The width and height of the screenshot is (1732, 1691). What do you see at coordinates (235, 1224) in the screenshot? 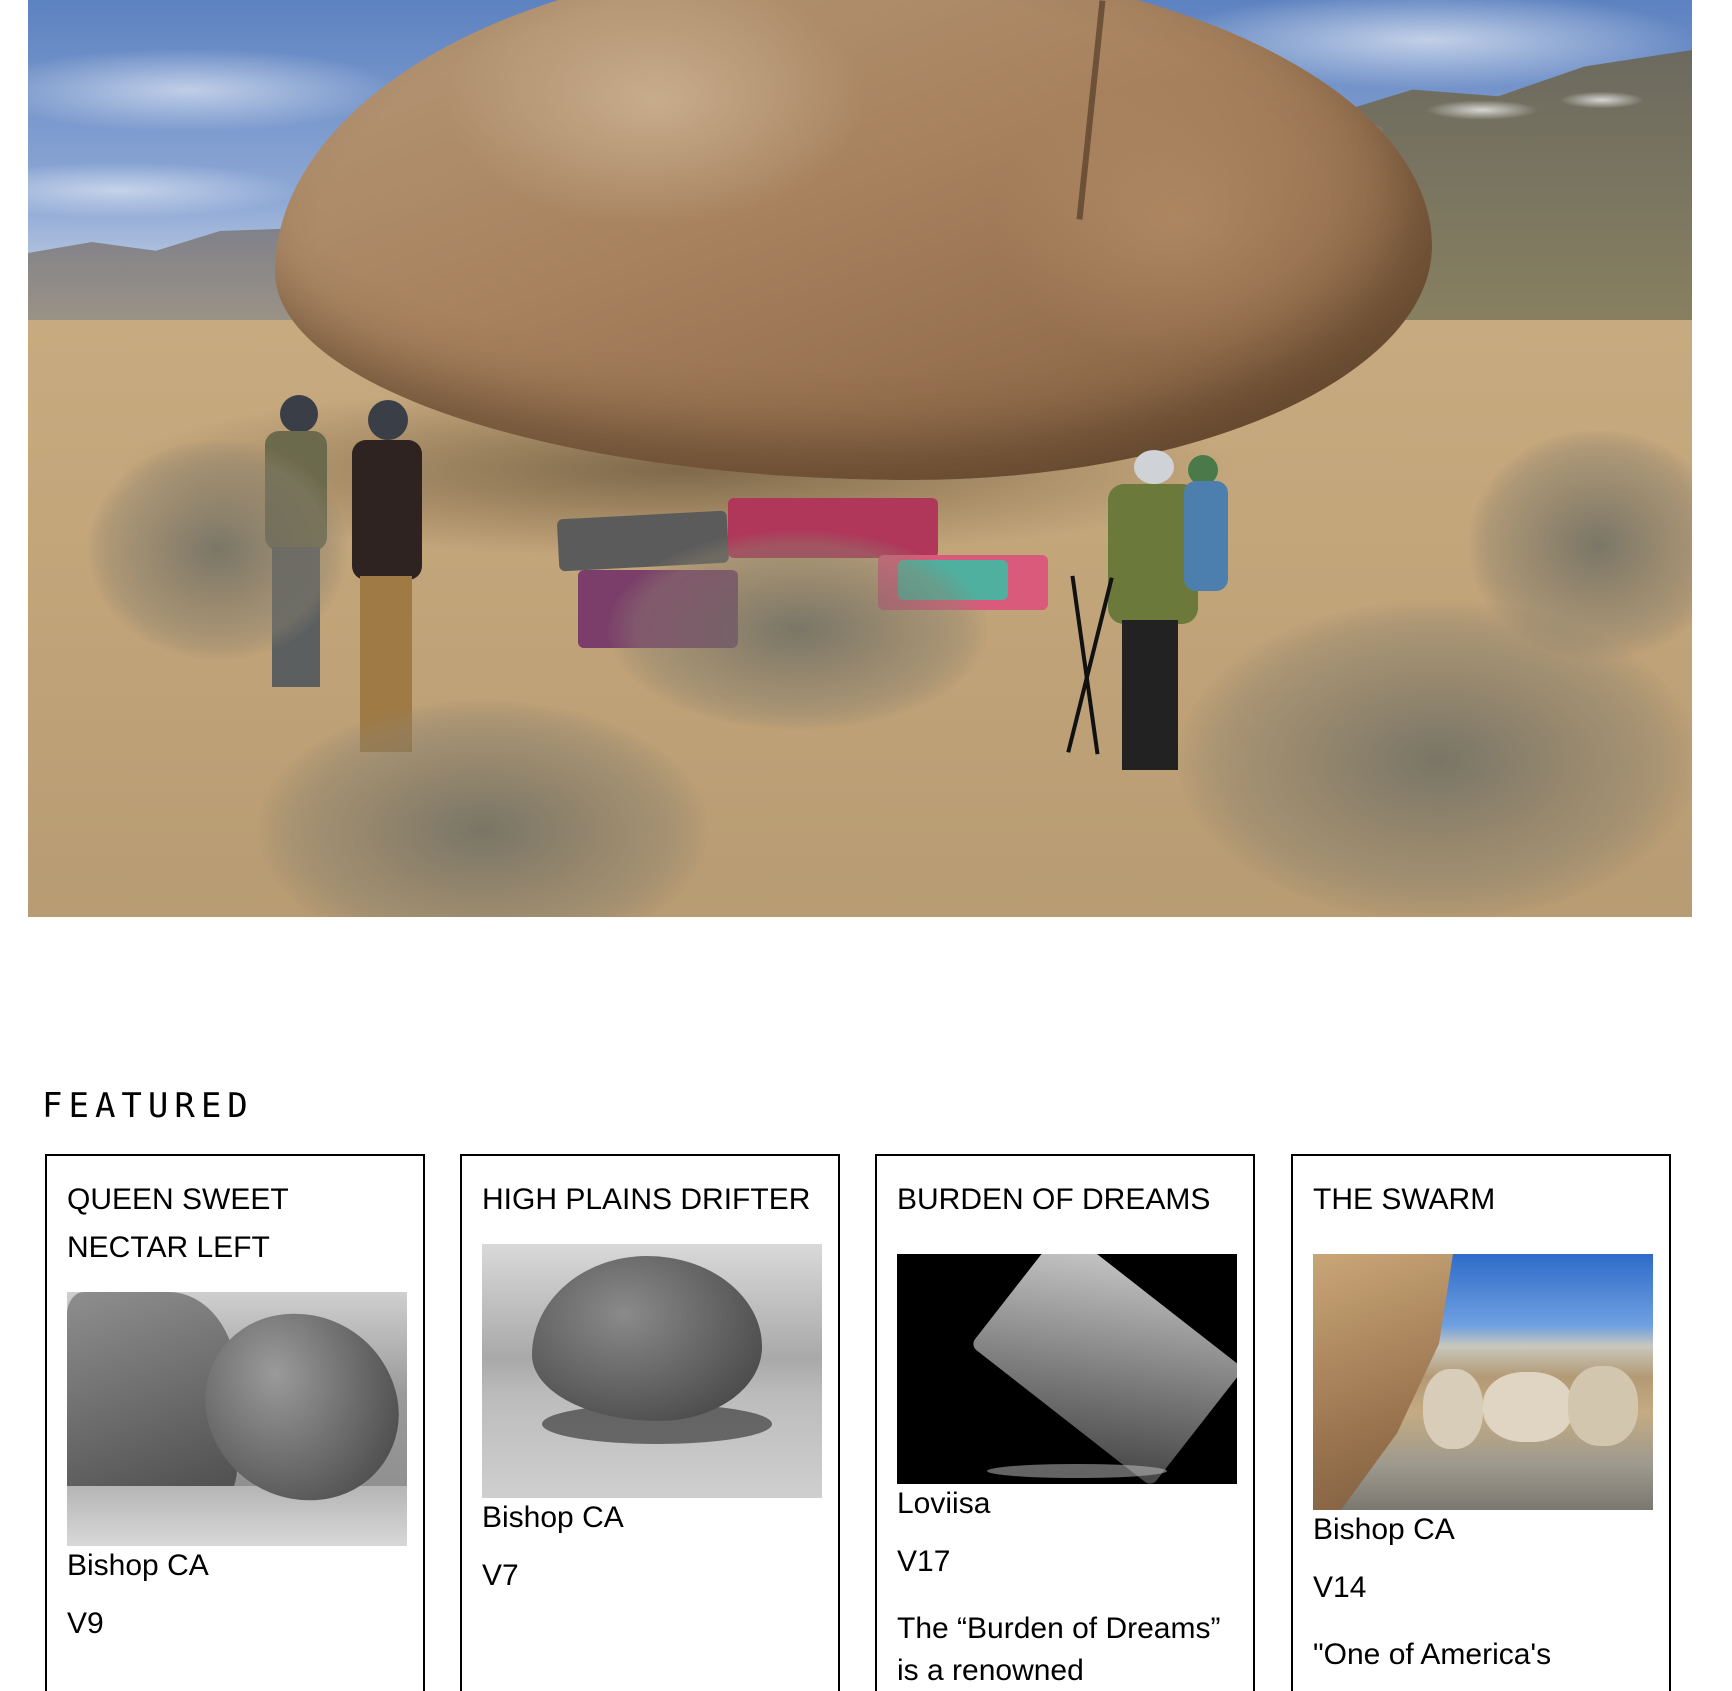
I see `card-title: QUEEN SWEET NECTAR LEFT` at bounding box center [235, 1224].